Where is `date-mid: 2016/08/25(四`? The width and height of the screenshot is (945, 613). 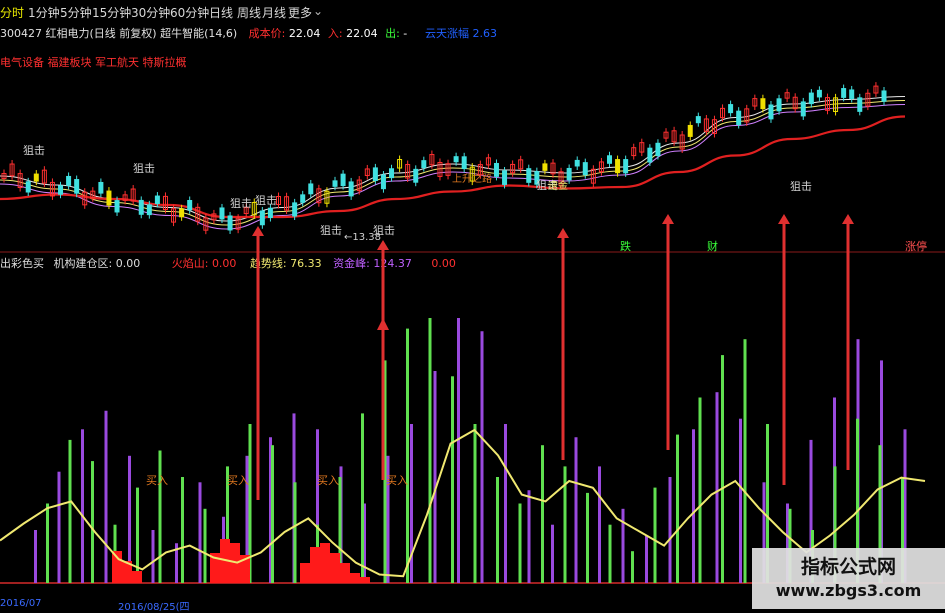
date-mid: 2016/08/25(四 is located at coordinates (154, 607).